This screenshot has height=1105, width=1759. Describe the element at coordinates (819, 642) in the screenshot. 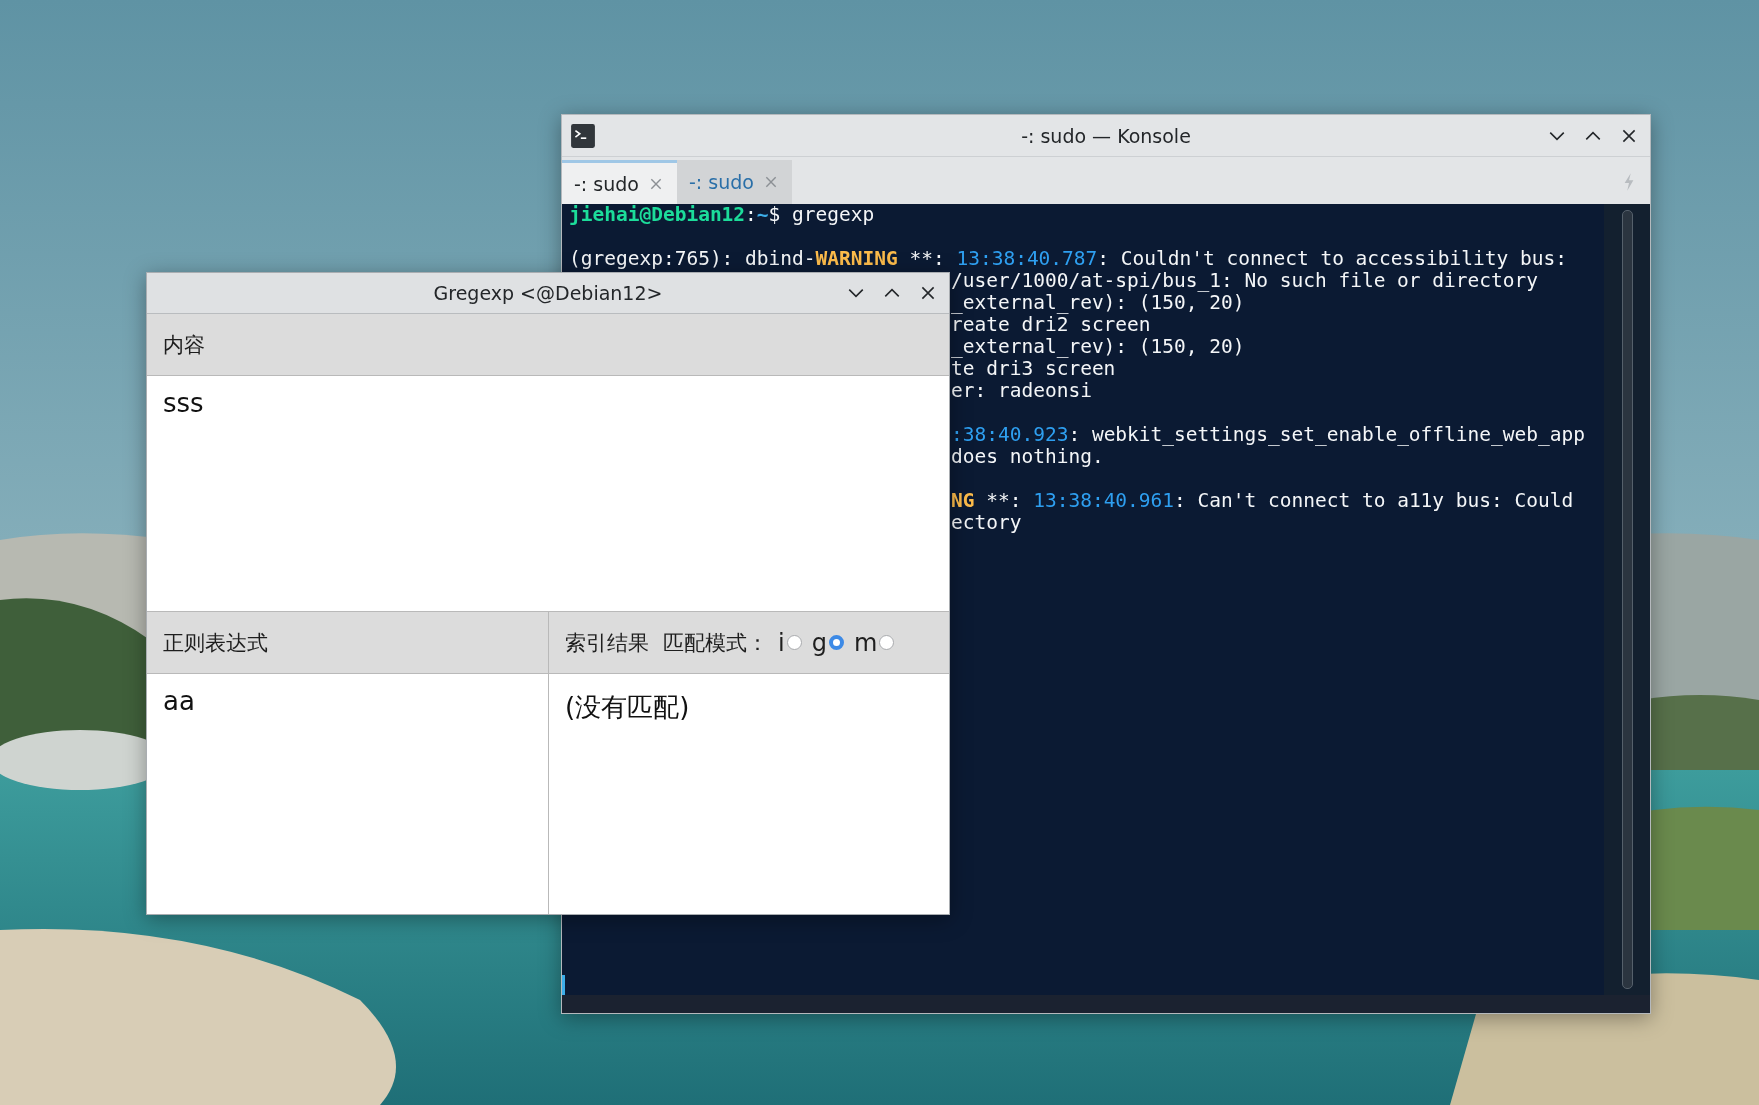

I see `mode-option-label: g` at that location.